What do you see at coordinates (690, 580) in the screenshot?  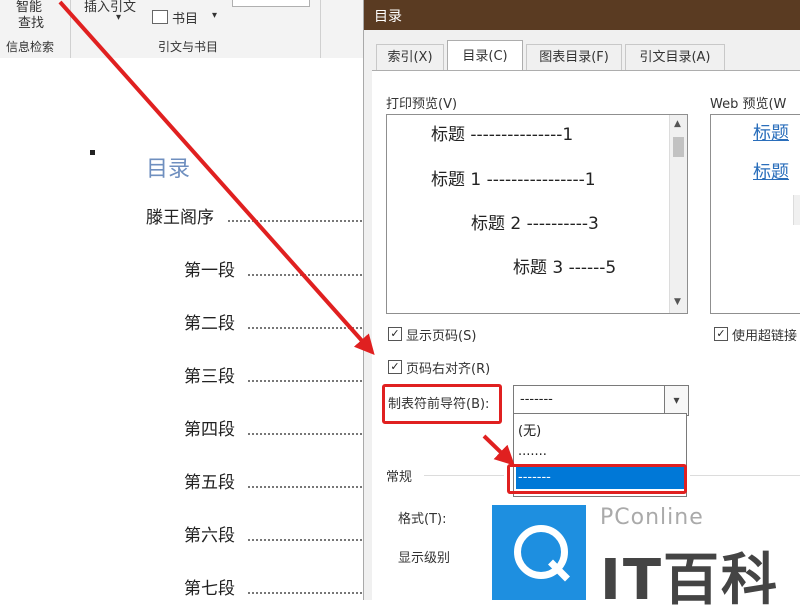 I see `watermark-brand-cn: IT百科` at bounding box center [690, 580].